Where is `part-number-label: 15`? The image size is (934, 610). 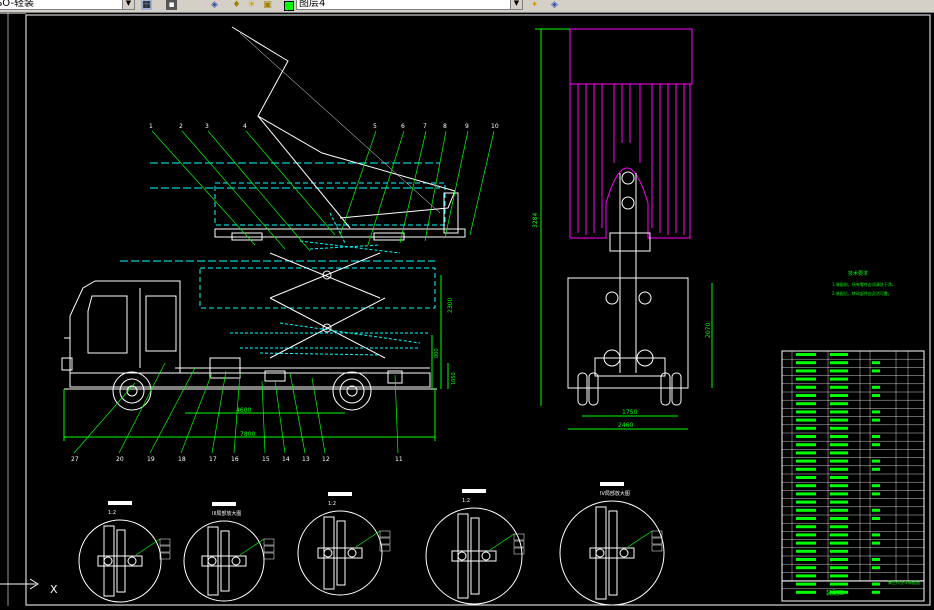
part-number-label: 15 is located at coordinates (266, 459).